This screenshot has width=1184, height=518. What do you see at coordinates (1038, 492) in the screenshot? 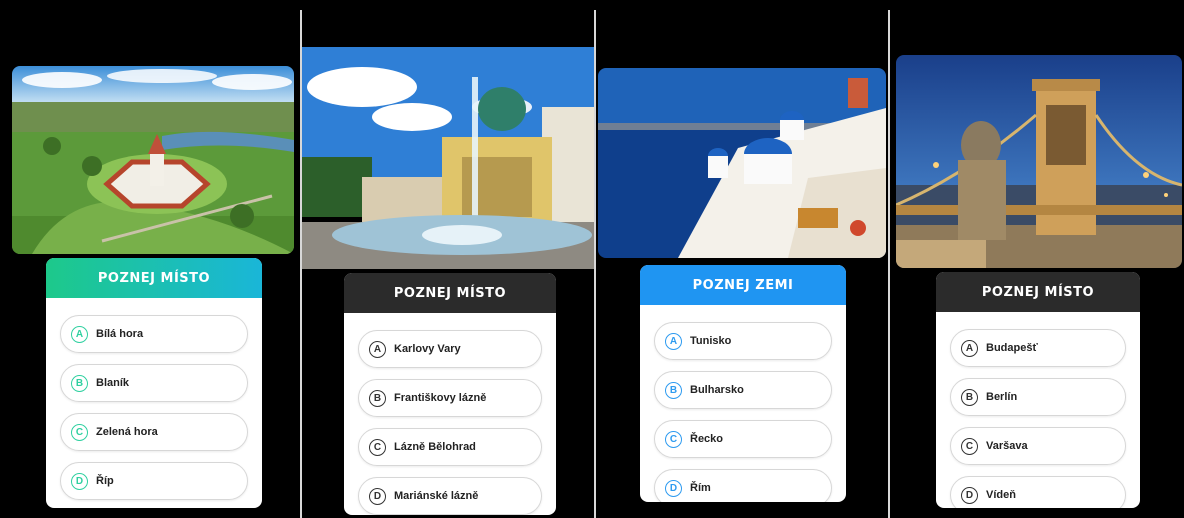
I see `answer-option-d: D Vídeň` at bounding box center [1038, 492].